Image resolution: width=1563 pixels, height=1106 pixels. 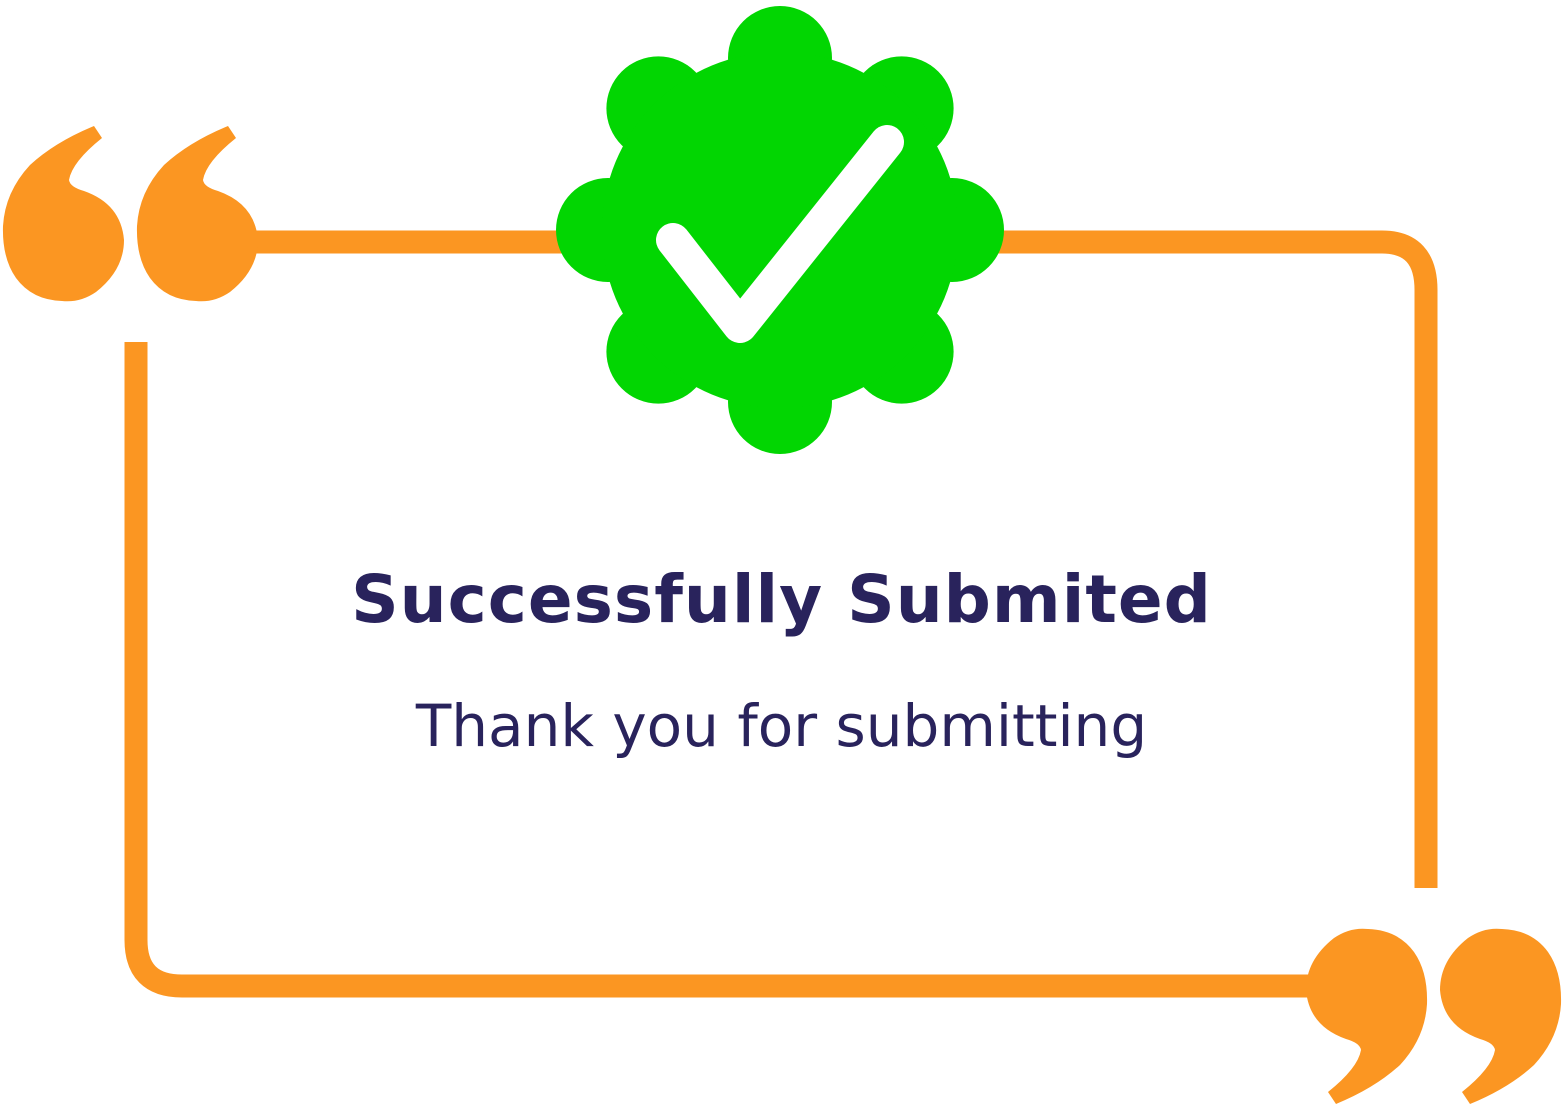 I want to click on check-badge-icon, so click(x=780, y=230).